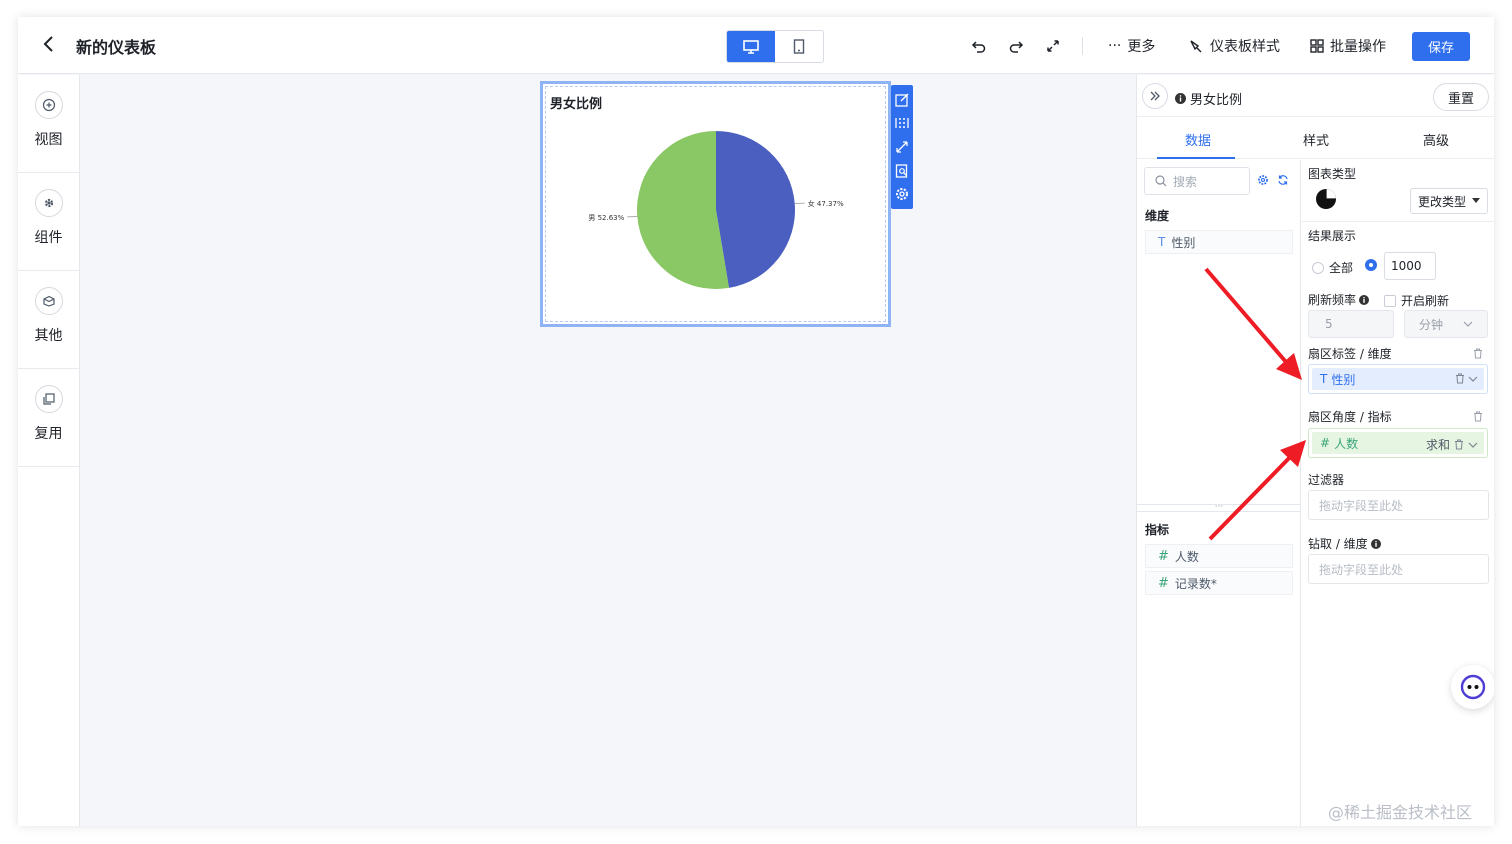 This screenshot has width=1512, height=844. What do you see at coordinates (1186, 556) in the screenshot?
I see `field-label: 人数` at bounding box center [1186, 556].